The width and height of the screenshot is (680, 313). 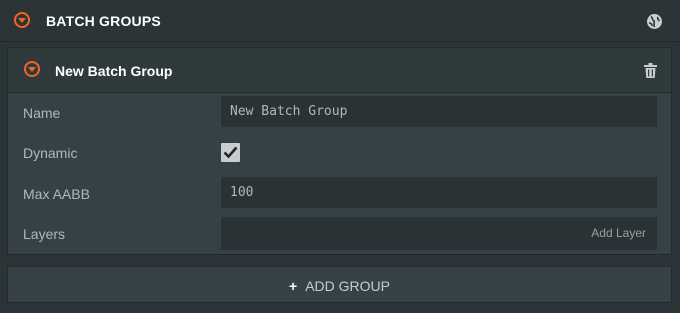 I want to click on plus-icon: +, so click(x=293, y=286).